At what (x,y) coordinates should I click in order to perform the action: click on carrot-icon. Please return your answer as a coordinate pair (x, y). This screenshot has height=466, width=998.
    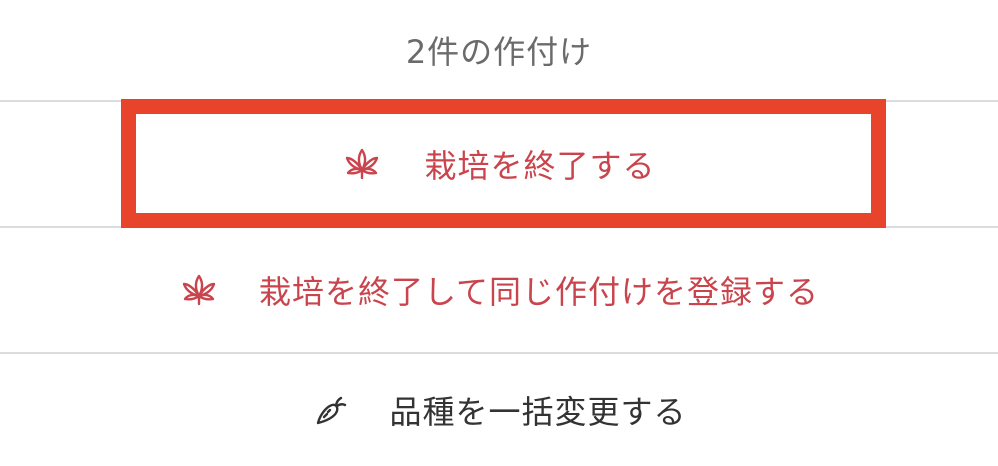
    Looking at the image, I should click on (331, 410).